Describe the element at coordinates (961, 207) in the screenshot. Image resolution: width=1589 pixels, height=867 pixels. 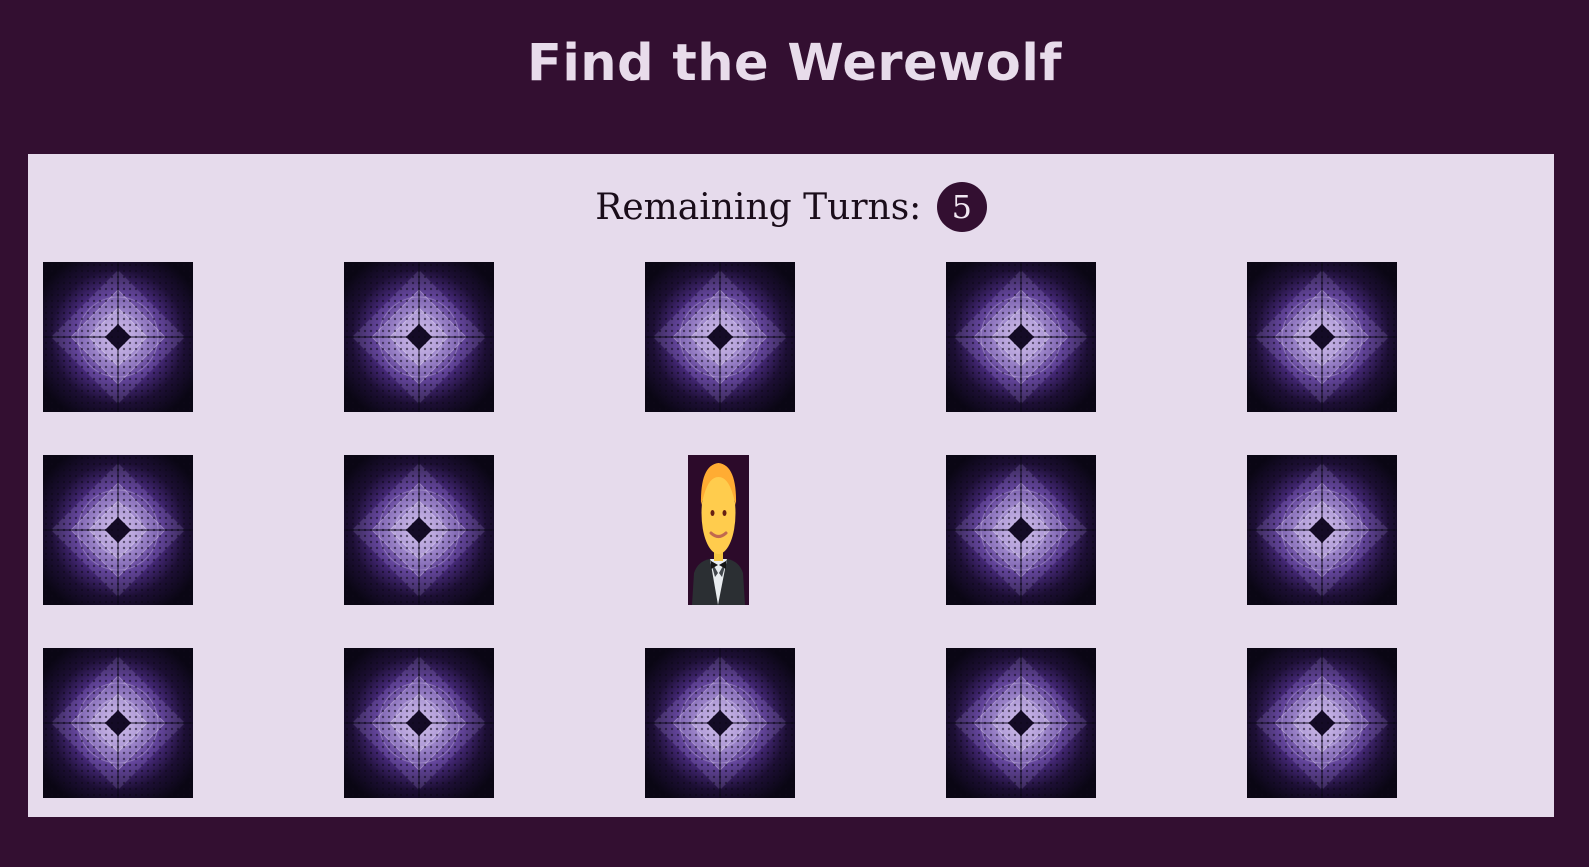
I see `remaining-turns-count: 5` at that location.